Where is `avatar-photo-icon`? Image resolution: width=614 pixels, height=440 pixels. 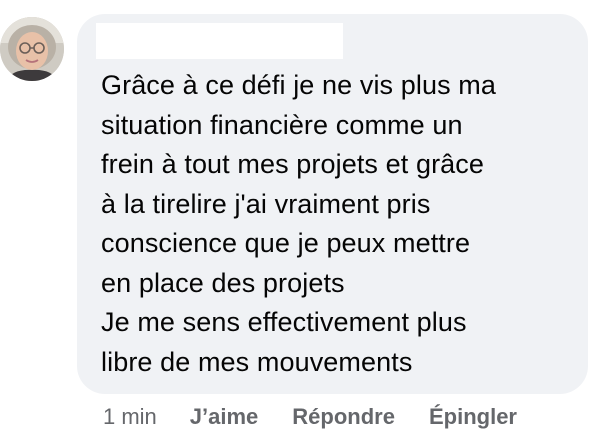
avatar-photo-icon is located at coordinates (32, 49).